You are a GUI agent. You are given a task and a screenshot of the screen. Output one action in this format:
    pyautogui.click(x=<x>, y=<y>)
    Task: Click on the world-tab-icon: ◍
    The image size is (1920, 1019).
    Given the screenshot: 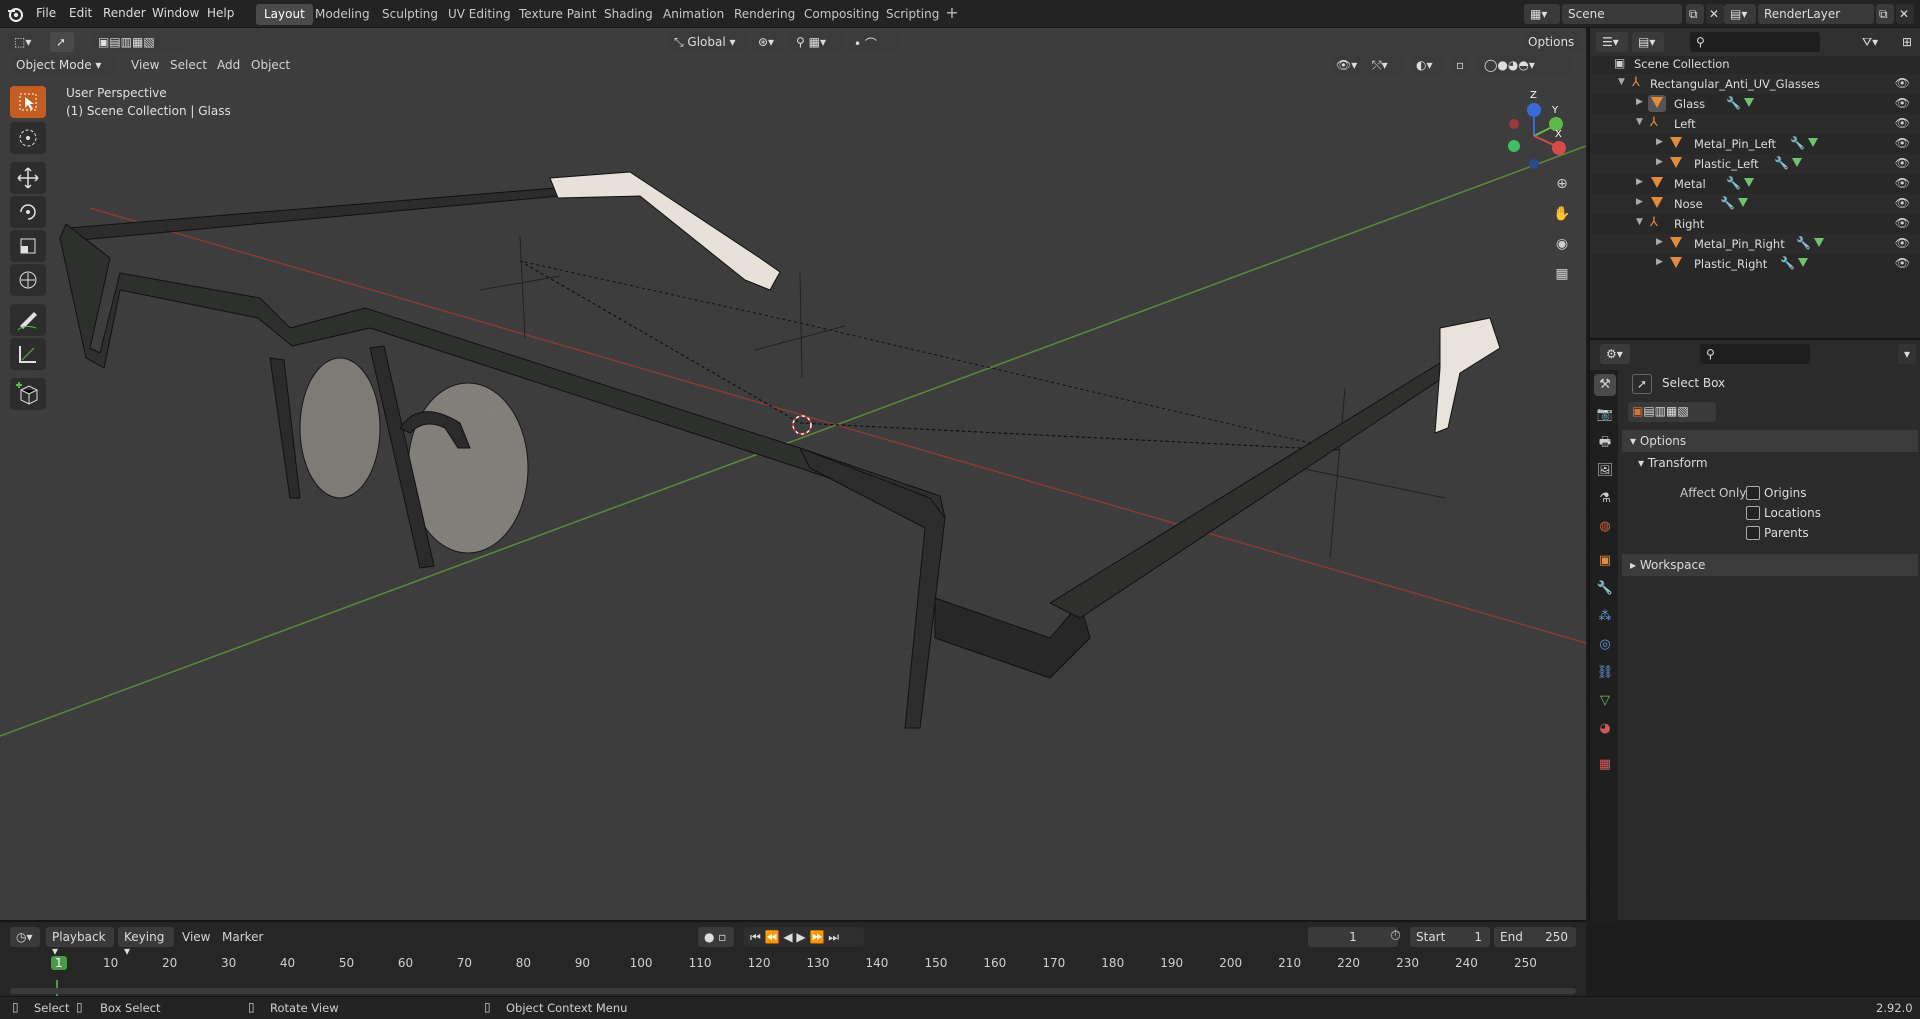 What is the action you would take?
    pyautogui.click(x=1605, y=527)
    